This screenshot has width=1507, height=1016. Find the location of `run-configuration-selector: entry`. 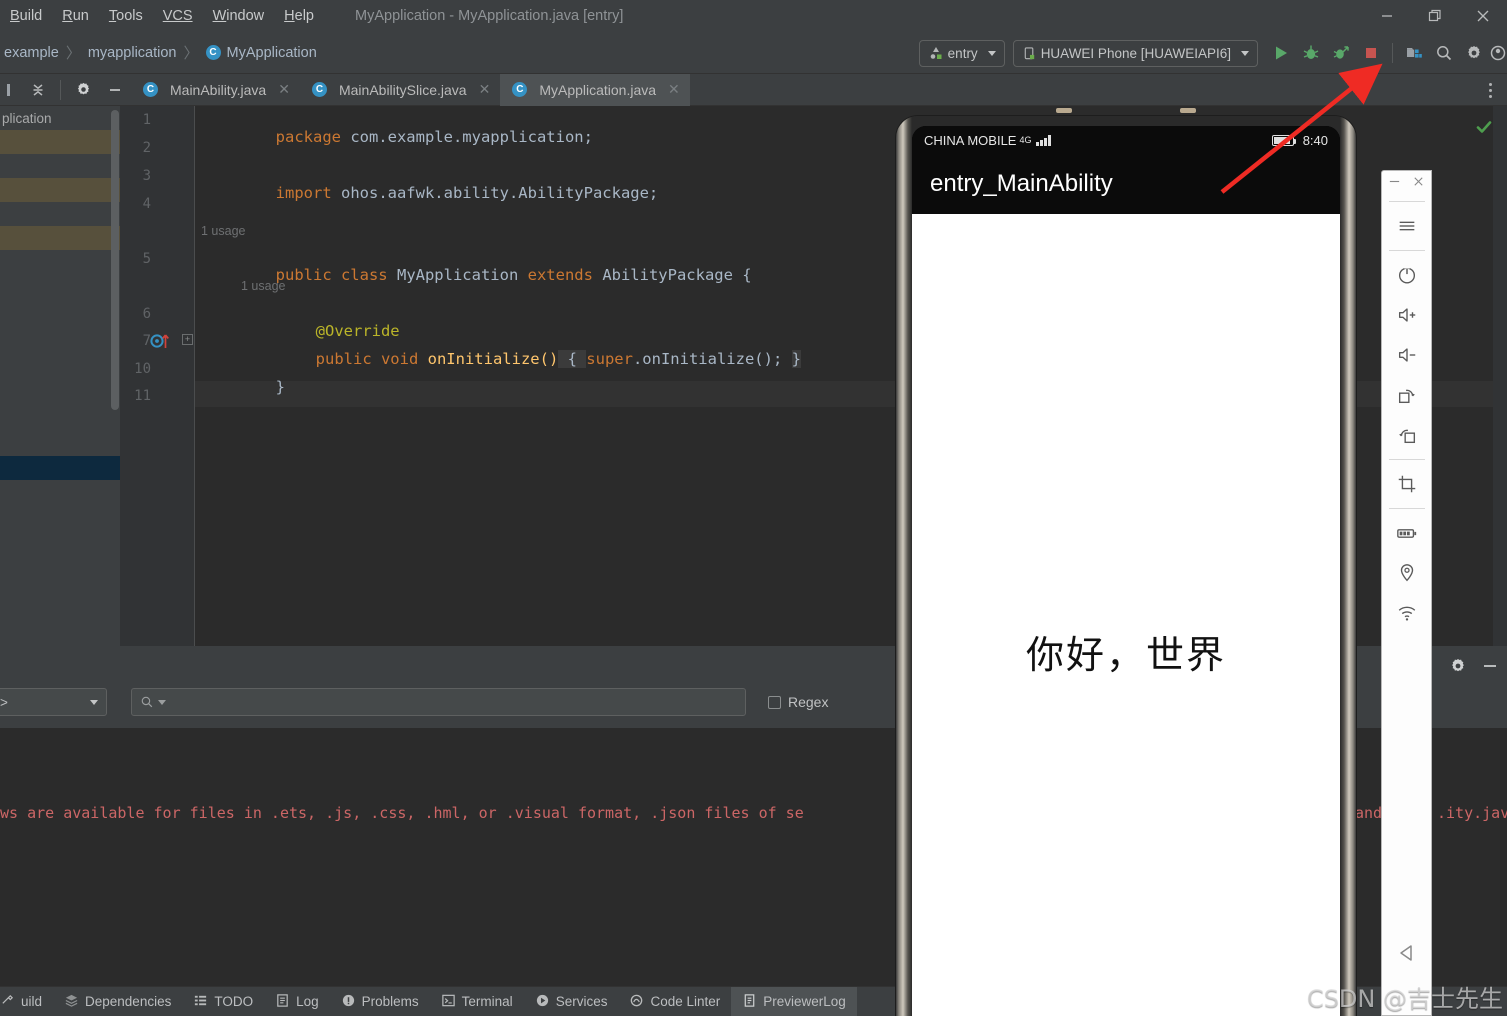

run-configuration-selector: entry is located at coordinates (961, 53).